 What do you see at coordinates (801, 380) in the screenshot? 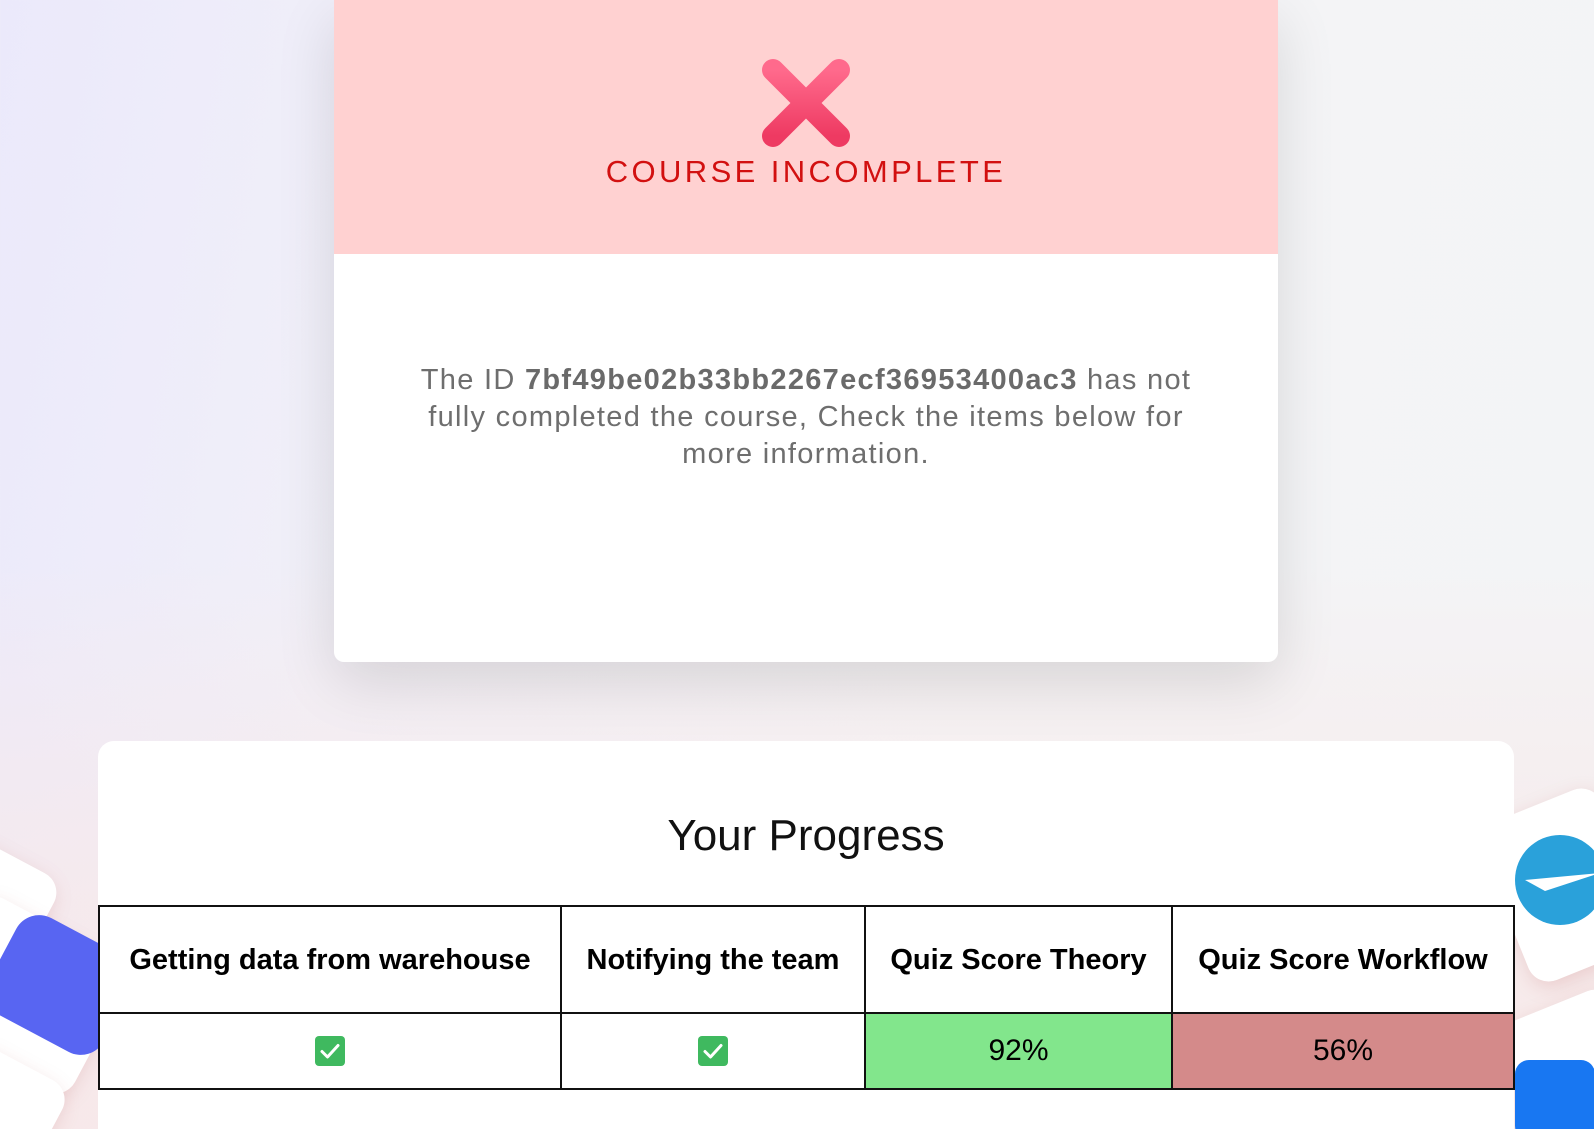
I see `status-id: 7bf49be02b33bb2267ecf36953400ac3` at bounding box center [801, 380].